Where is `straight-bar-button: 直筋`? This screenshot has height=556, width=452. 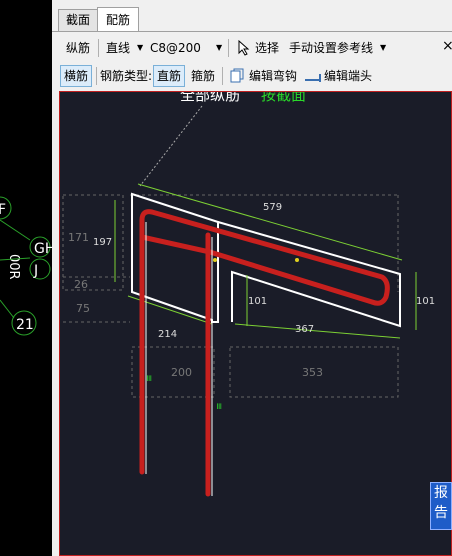 straight-bar-button: 直筋 is located at coordinates (169, 76).